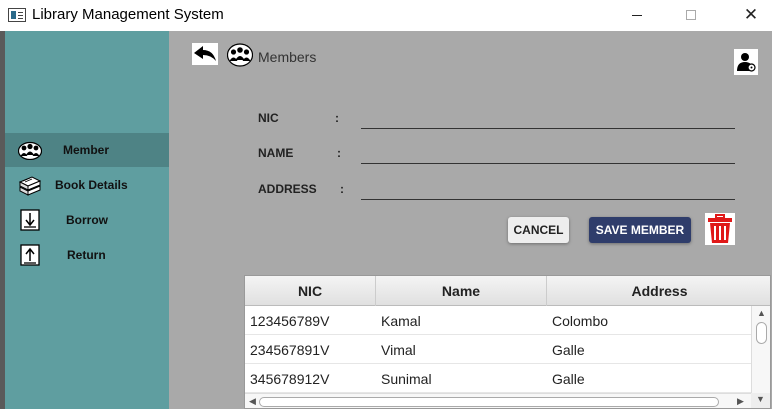 This screenshot has height=409, width=772. What do you see at coordinates (310, 291) in the screenshot?
I see `column-header-nic: NIC` at bounding box center [310, 291].